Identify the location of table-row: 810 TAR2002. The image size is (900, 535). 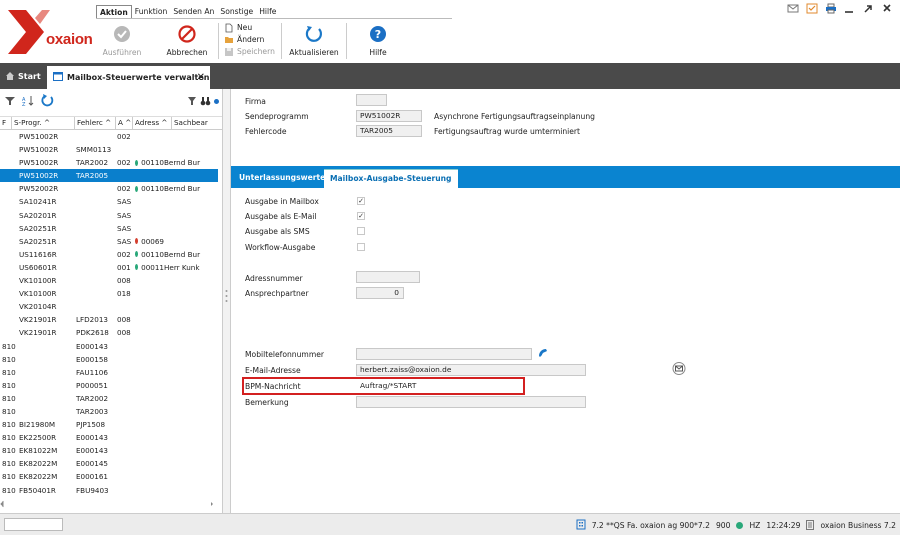
(109, 398).